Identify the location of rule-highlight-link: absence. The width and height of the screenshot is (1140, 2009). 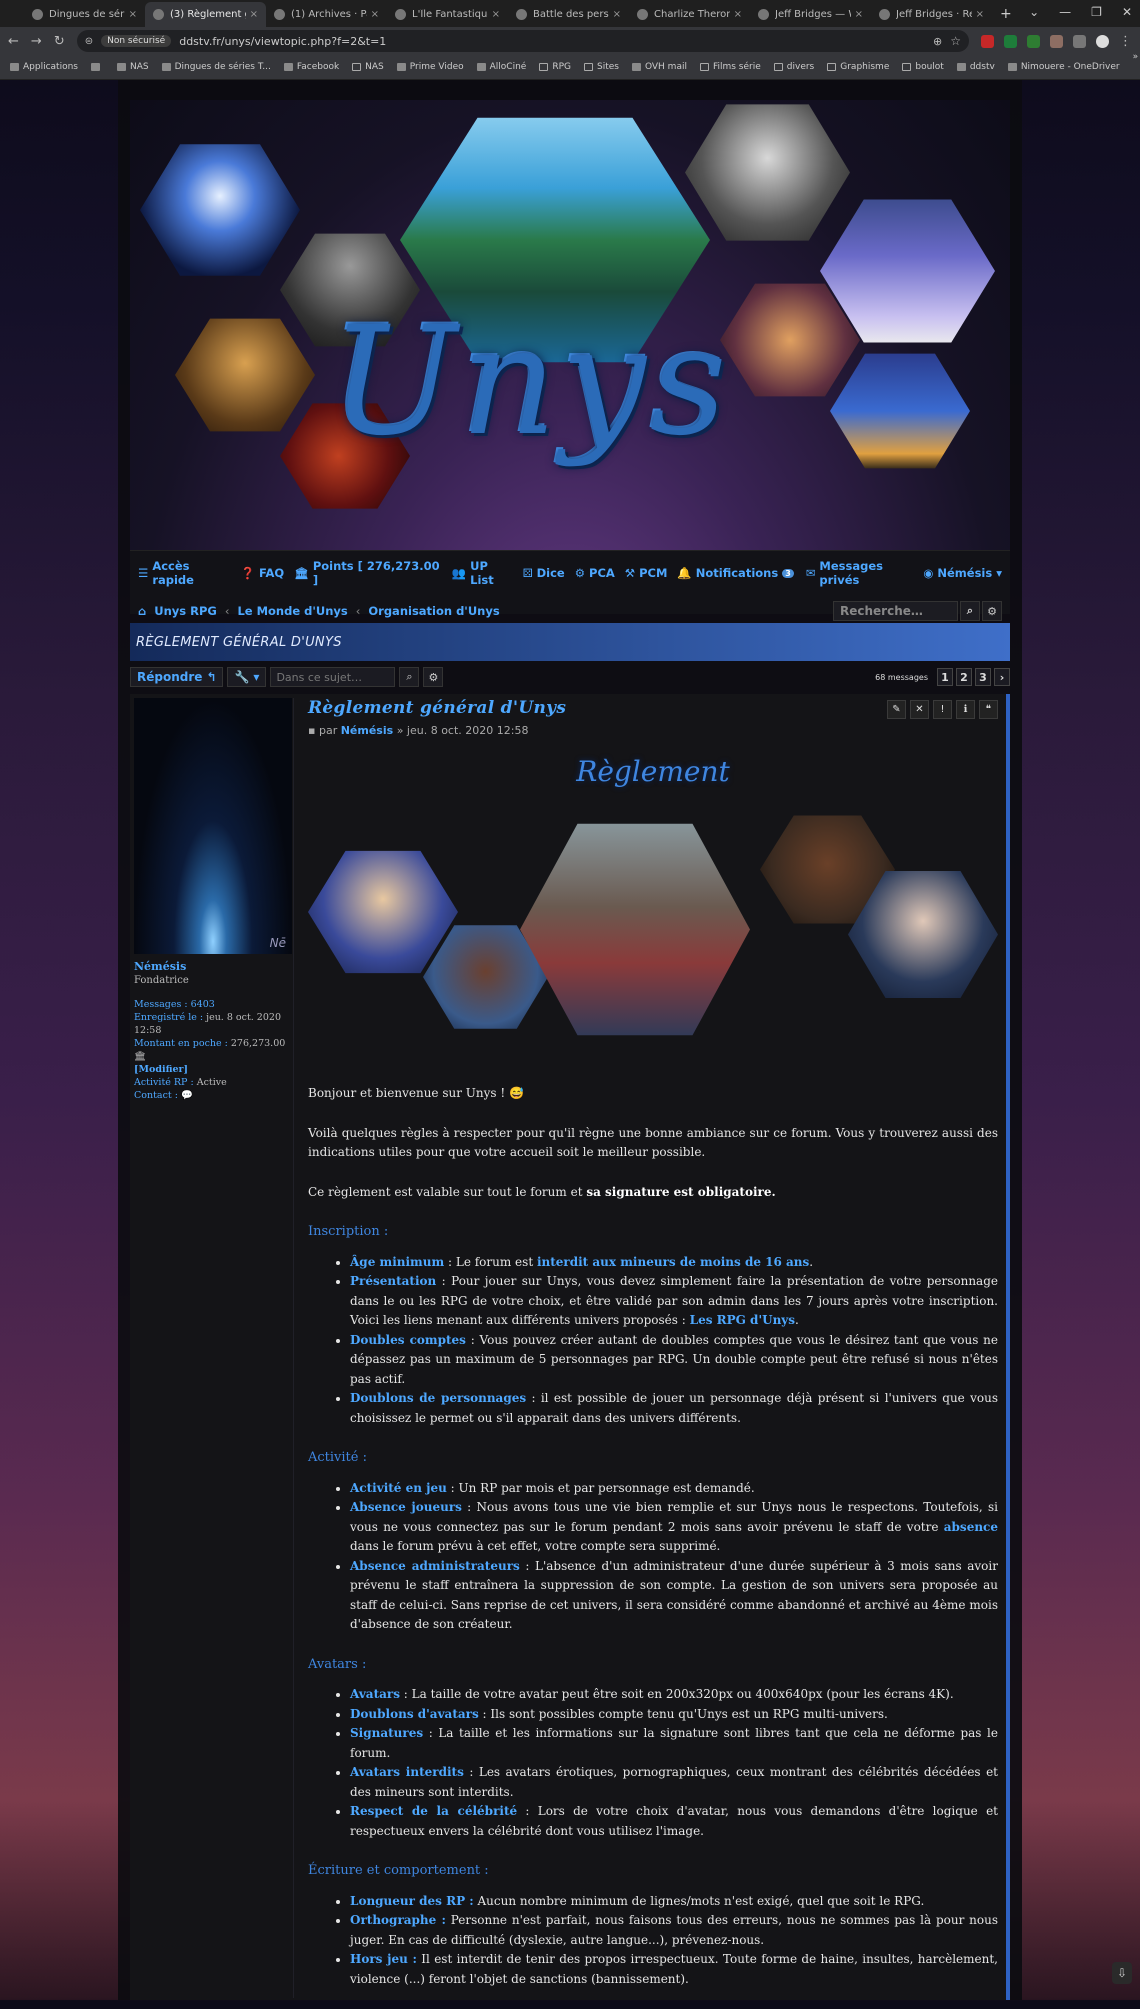
(971, 1527).